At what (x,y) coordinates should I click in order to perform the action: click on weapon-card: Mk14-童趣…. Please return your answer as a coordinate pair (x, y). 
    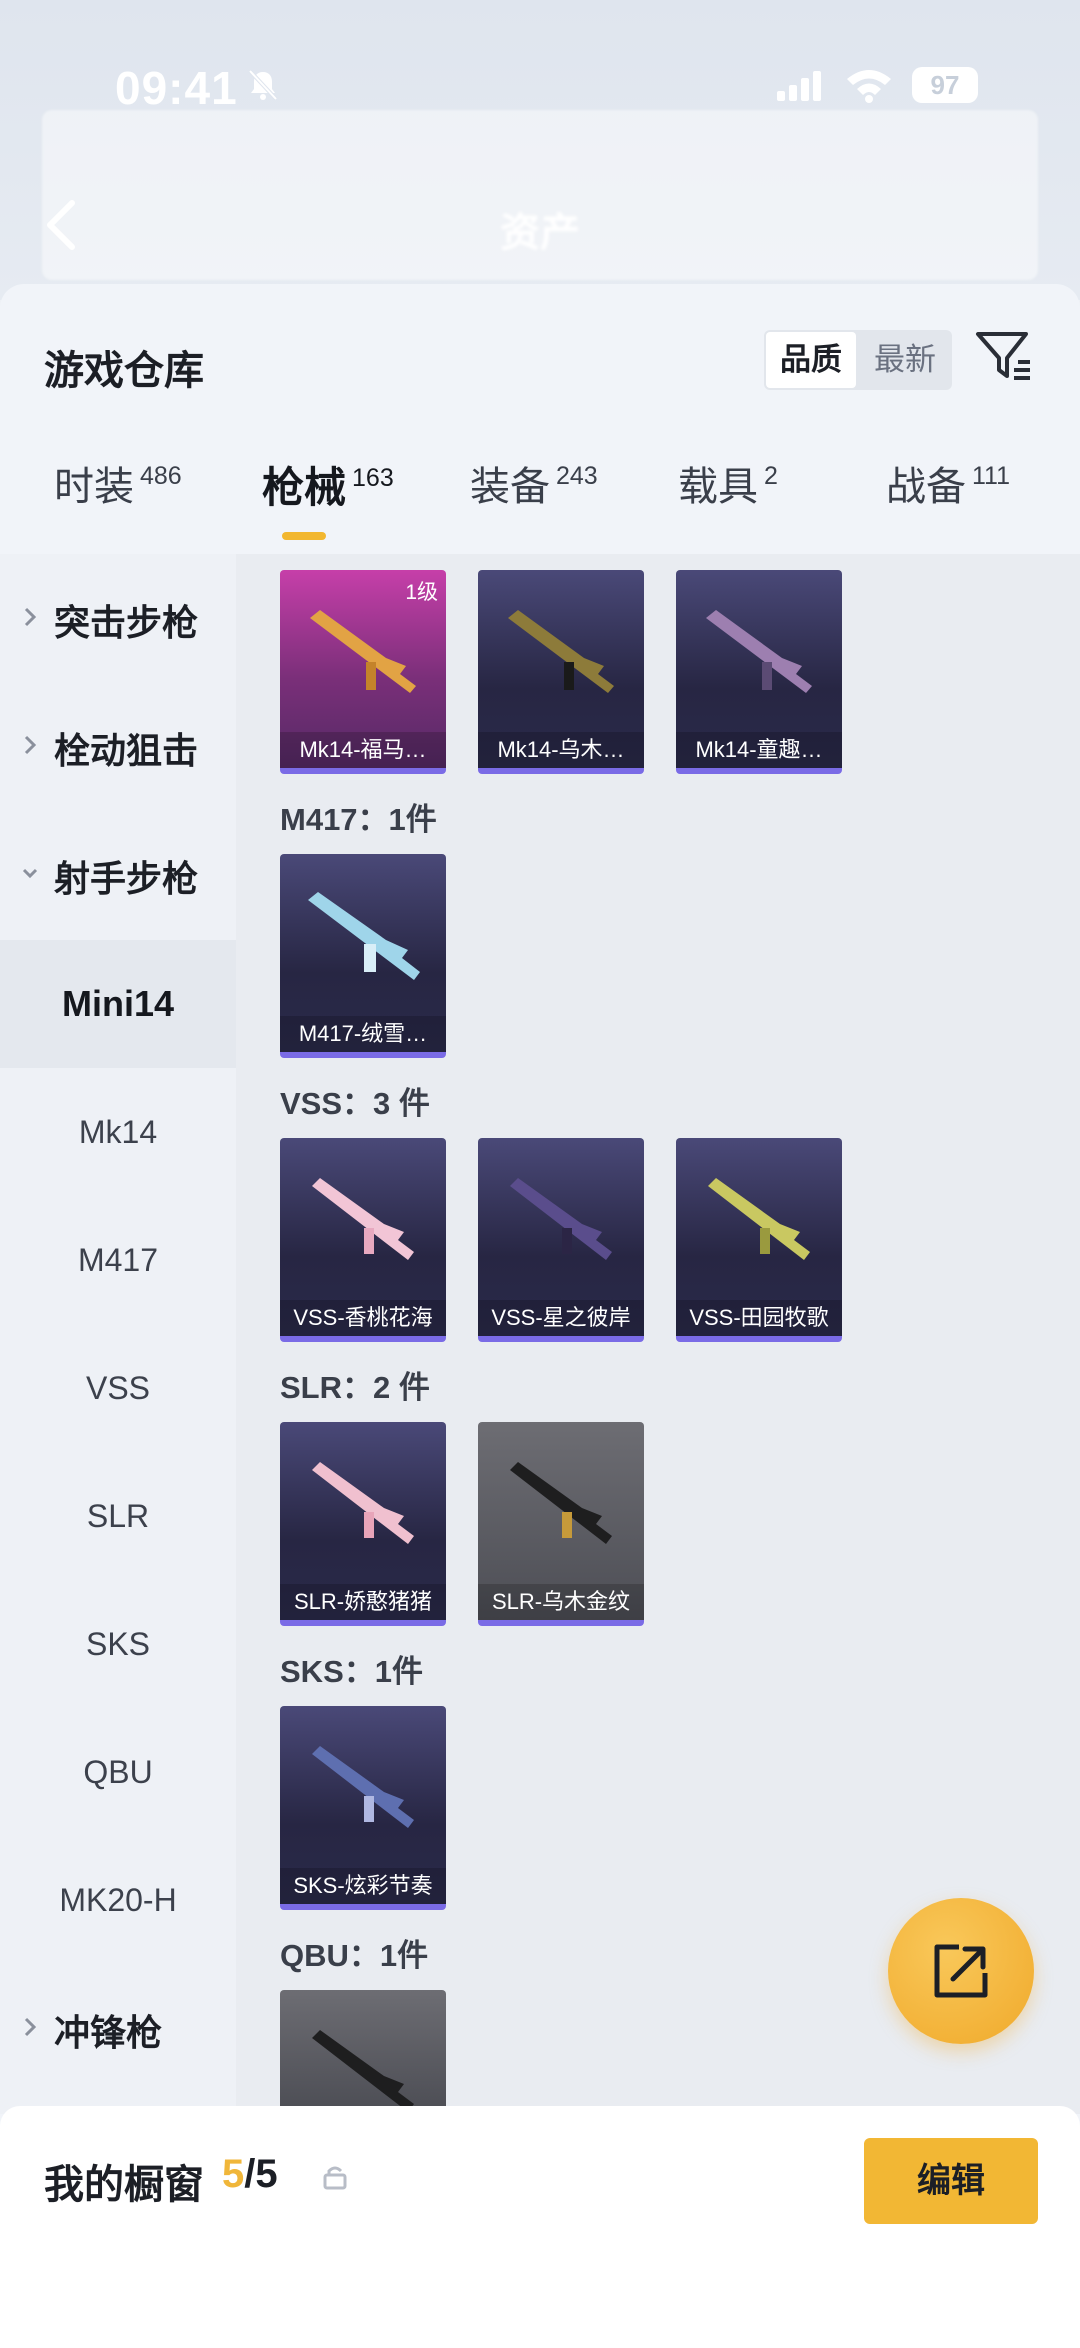
    Looking at the image, I should click on (759, 672).